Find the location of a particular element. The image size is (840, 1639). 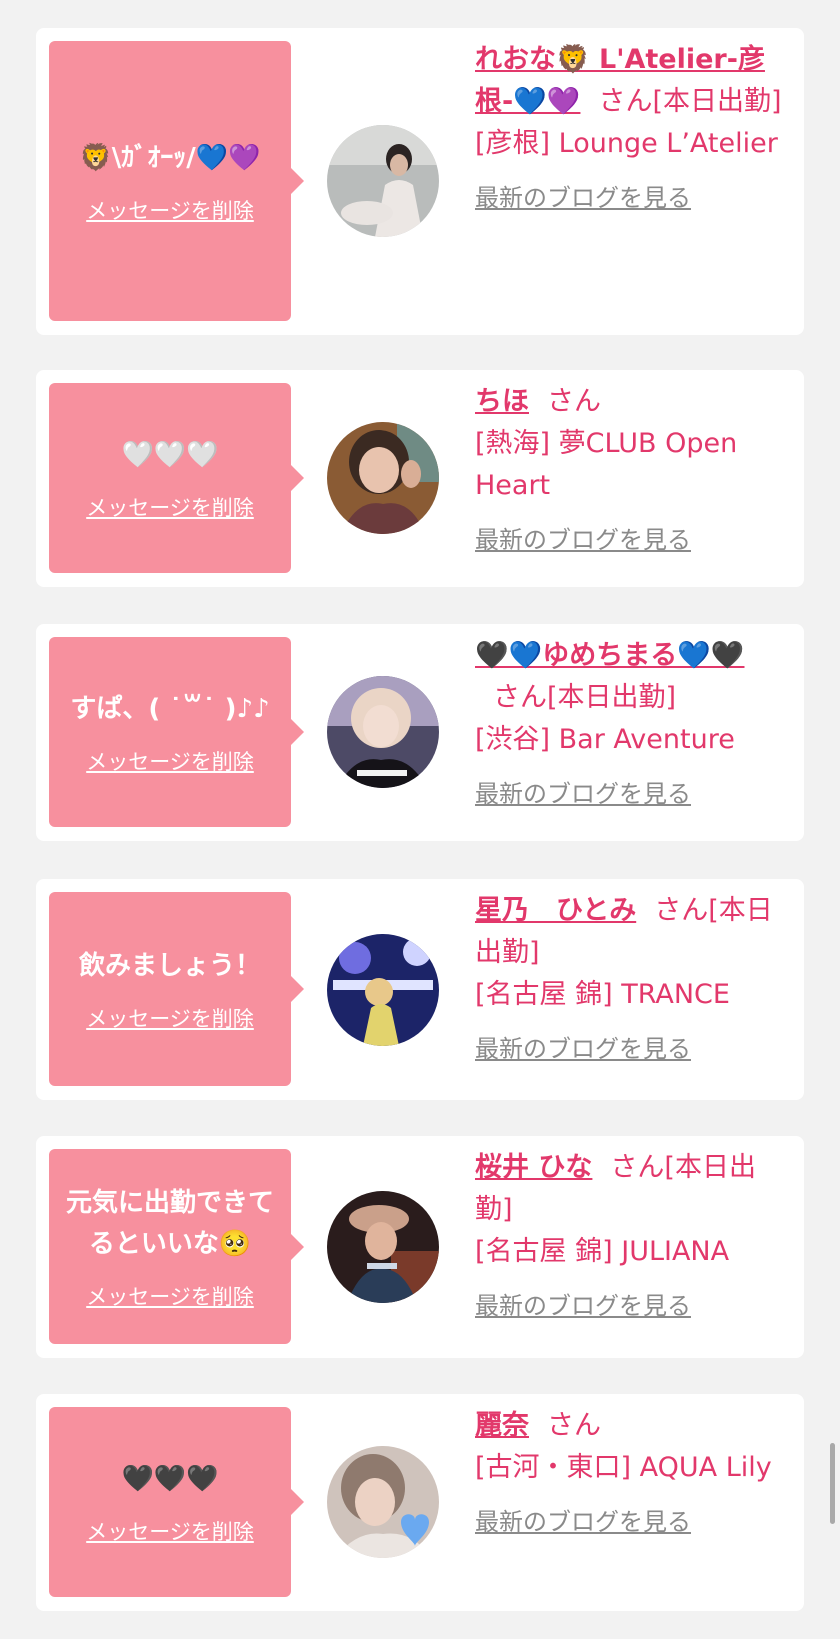

cast-info: 麗奈 さん [古河・東口] AQUA Lily 最新のブログを見る is located at coordinates (631, 1474).